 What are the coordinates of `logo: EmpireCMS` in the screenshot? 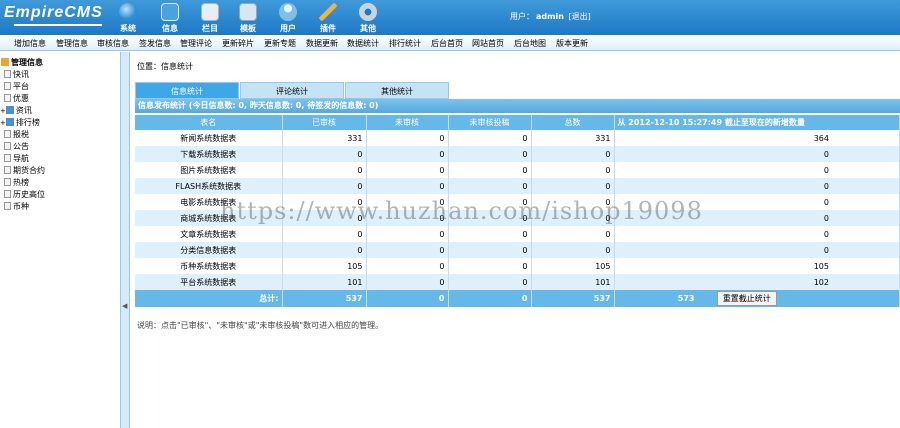 It's located at (53, 15).